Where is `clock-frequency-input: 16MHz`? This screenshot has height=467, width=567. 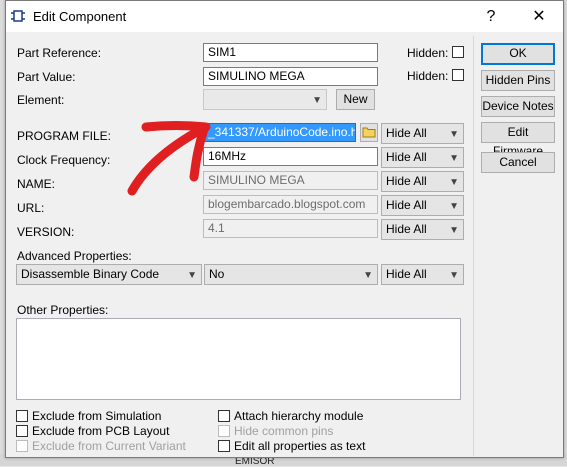 clock-frequency-input: 16MHz is located at coordinates (290, 156).